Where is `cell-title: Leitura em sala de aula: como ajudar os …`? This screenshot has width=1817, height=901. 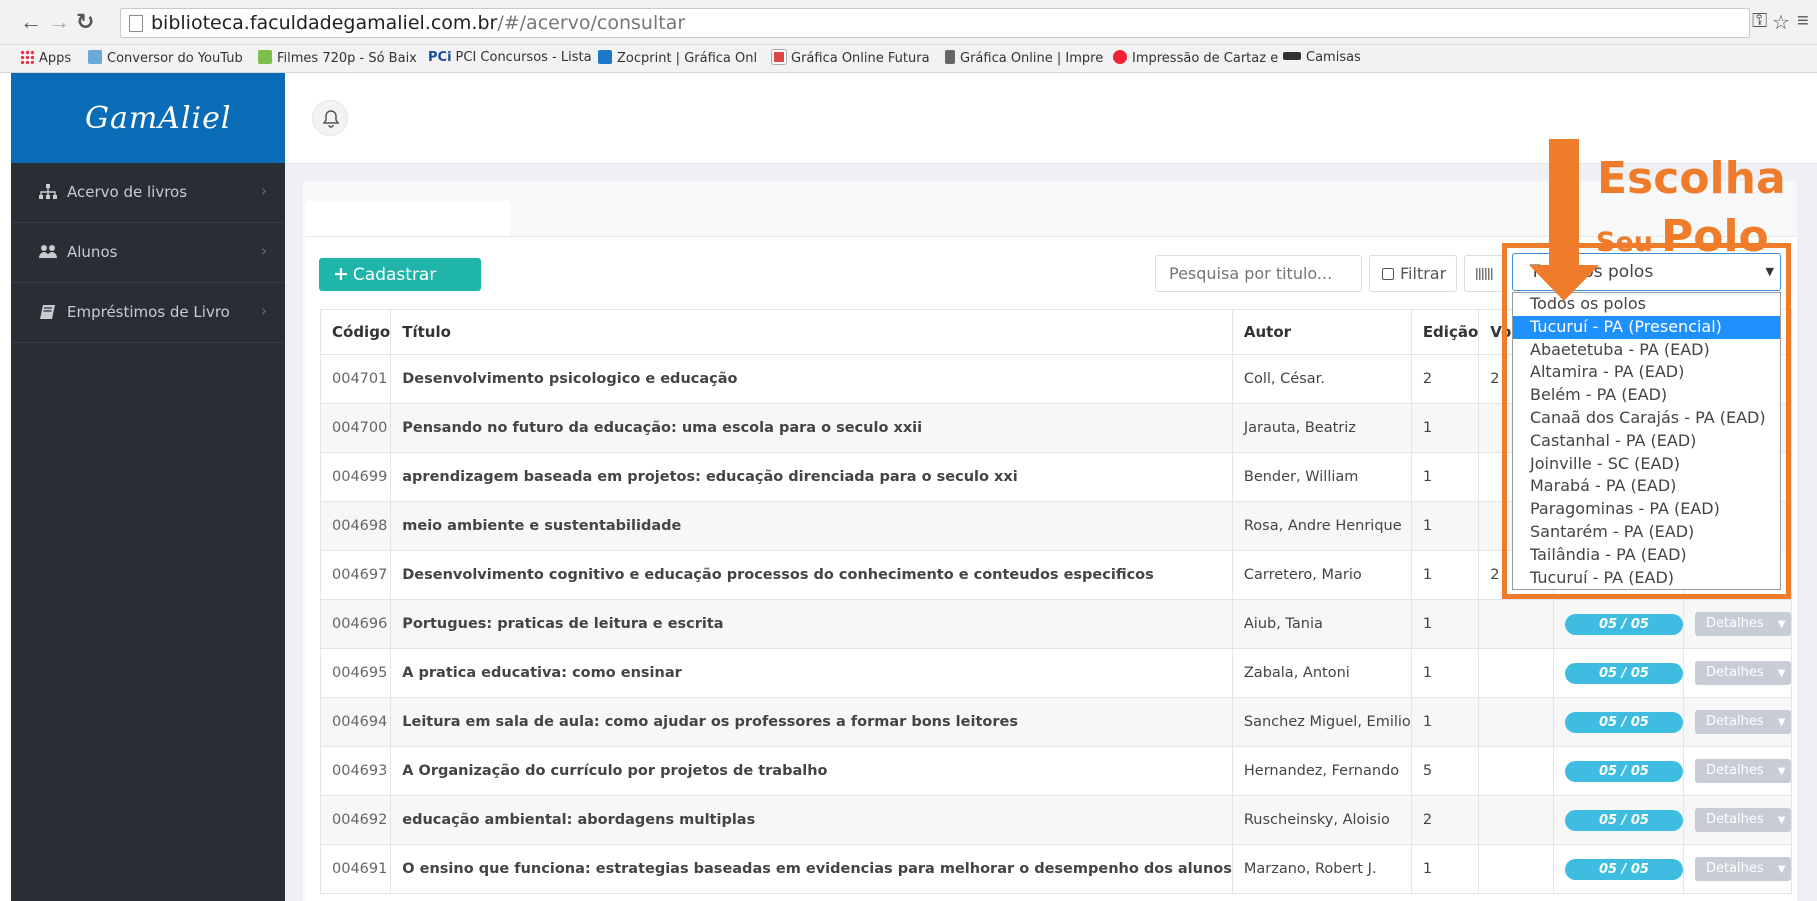 cell-title: Leitura em sala de aula: como ajudar os … is located at coordinates (811, 722).